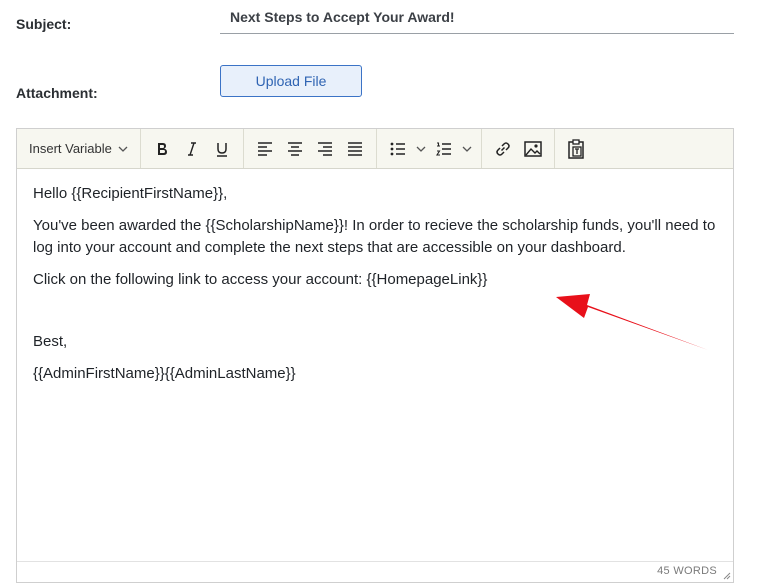  I want to click on subject-label: Subject:, so click(44, 24).